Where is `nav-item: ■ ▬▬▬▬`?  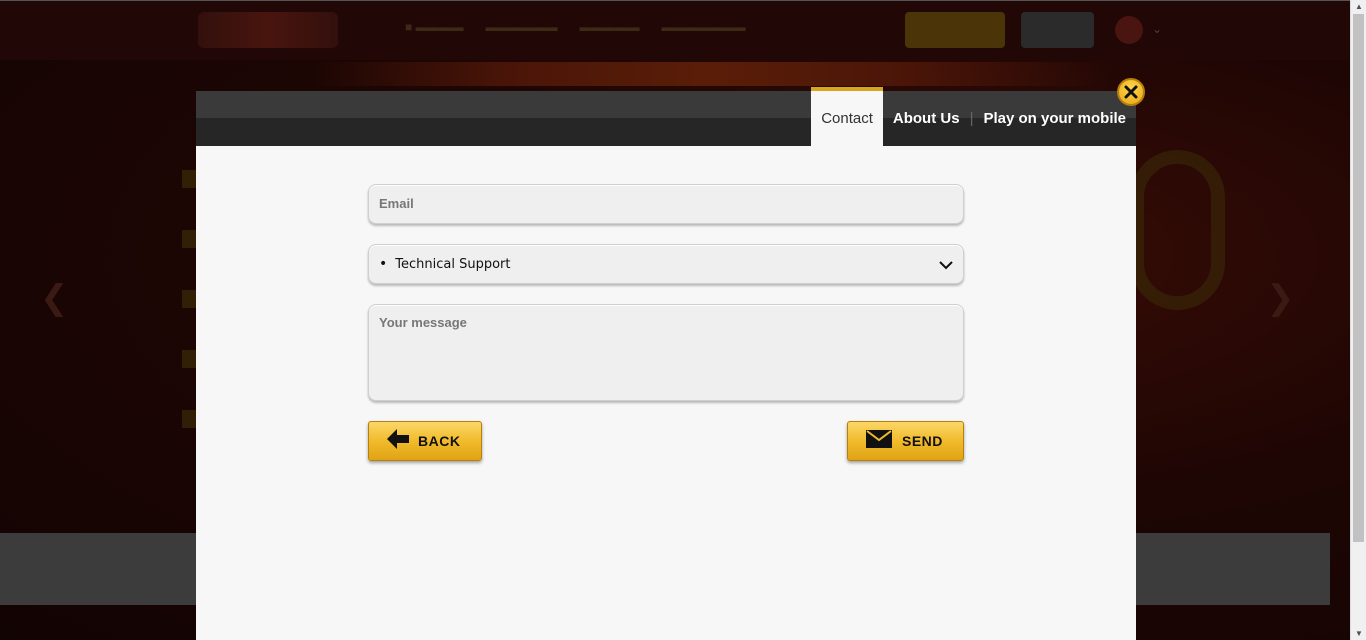
nav-item: ■ ▬▬▬▬ is located at coordinates (434, 27).